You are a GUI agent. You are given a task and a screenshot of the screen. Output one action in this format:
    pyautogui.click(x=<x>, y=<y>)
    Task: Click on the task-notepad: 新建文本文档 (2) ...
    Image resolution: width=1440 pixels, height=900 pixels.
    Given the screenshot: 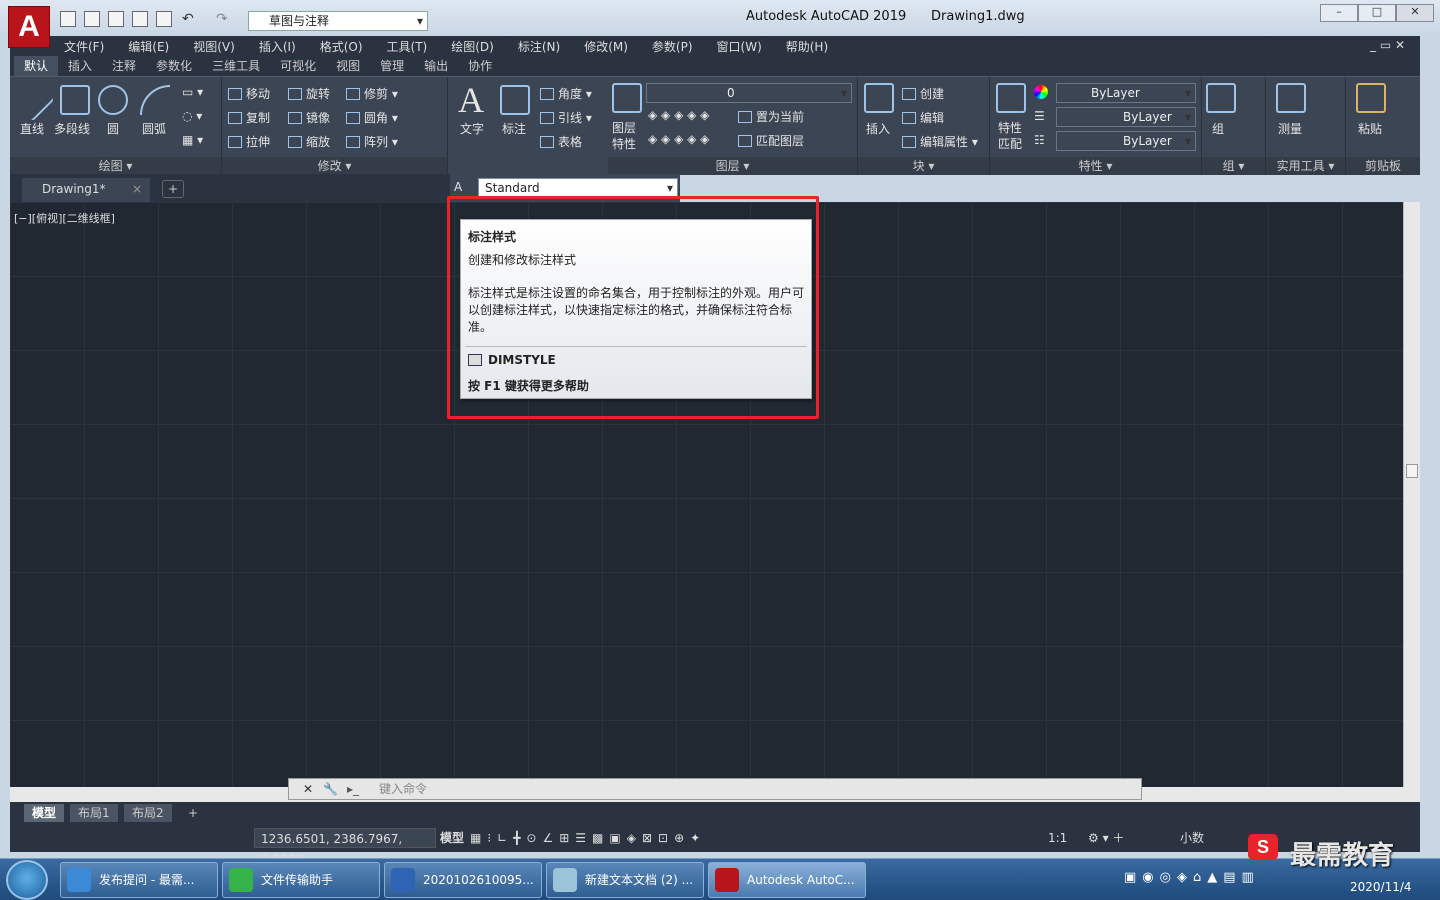 What is the action you would take?
    pyautogui.click(x=625, y=880)
    